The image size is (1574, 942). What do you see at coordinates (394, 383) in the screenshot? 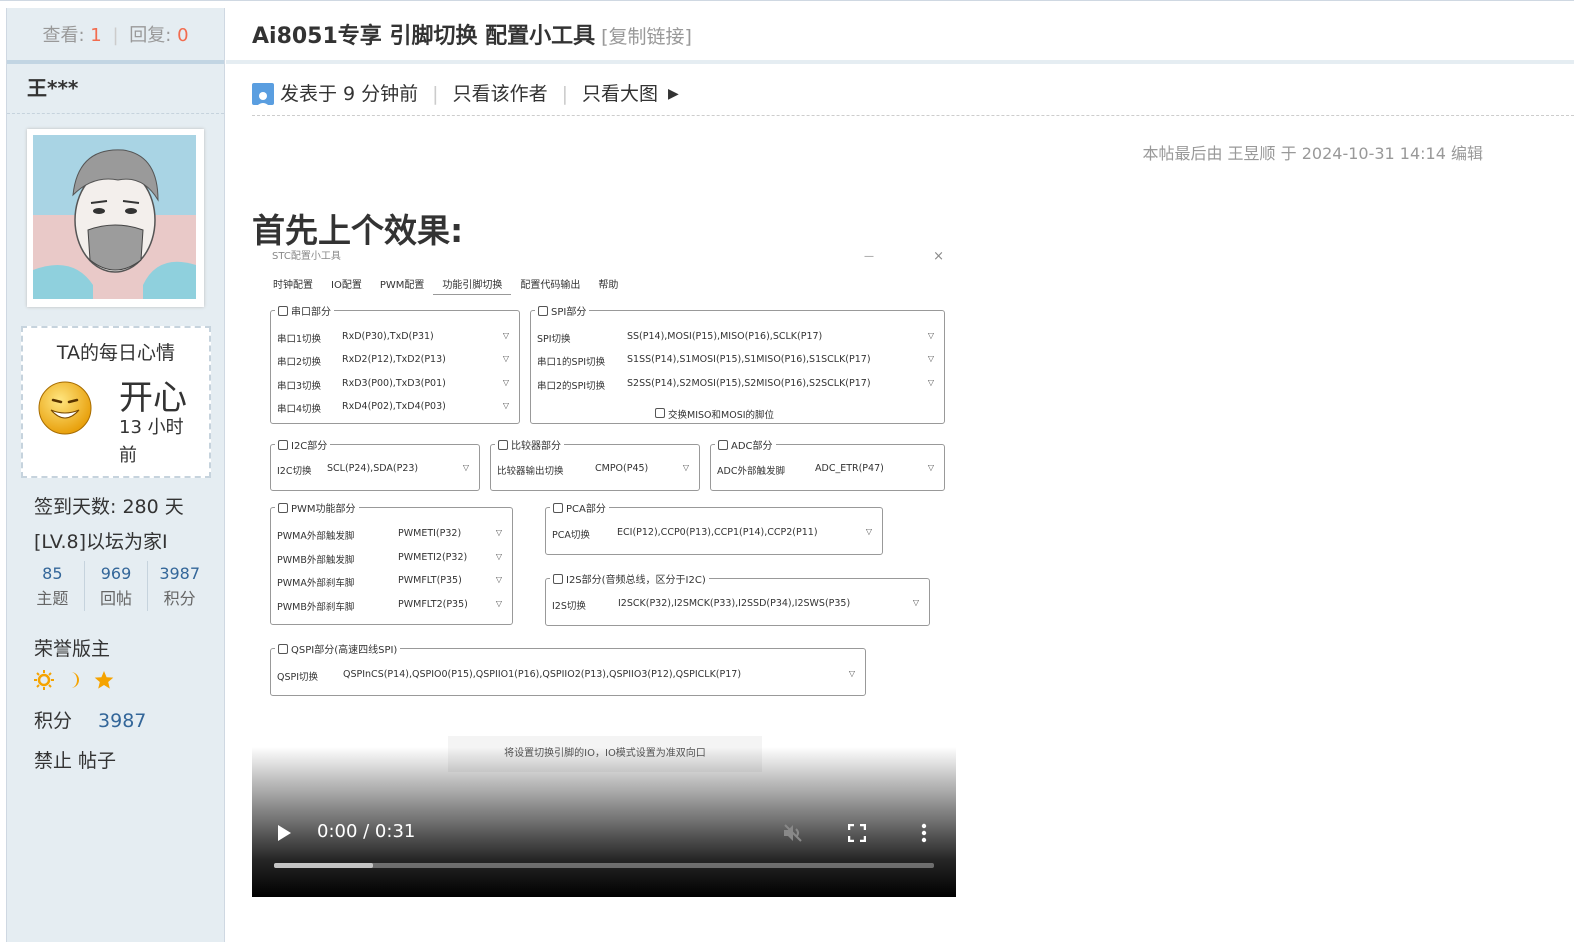
I see `row-value: RxD3(P00),TxD3(P01)` at bounding box center [394, 383].